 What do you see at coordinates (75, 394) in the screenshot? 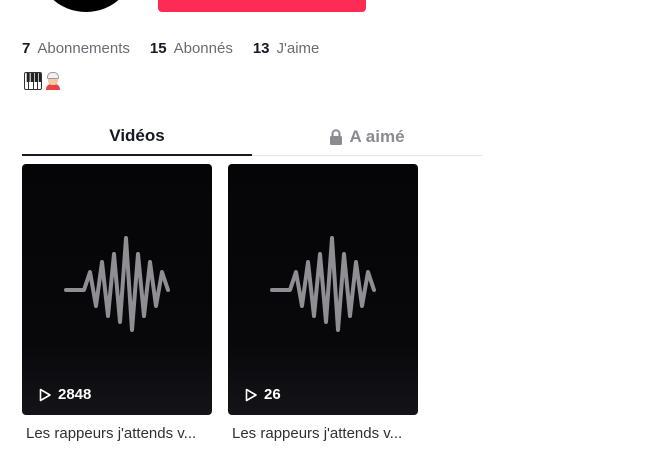
I see `view-count-value: 2848` at bounding box center [75, 394].